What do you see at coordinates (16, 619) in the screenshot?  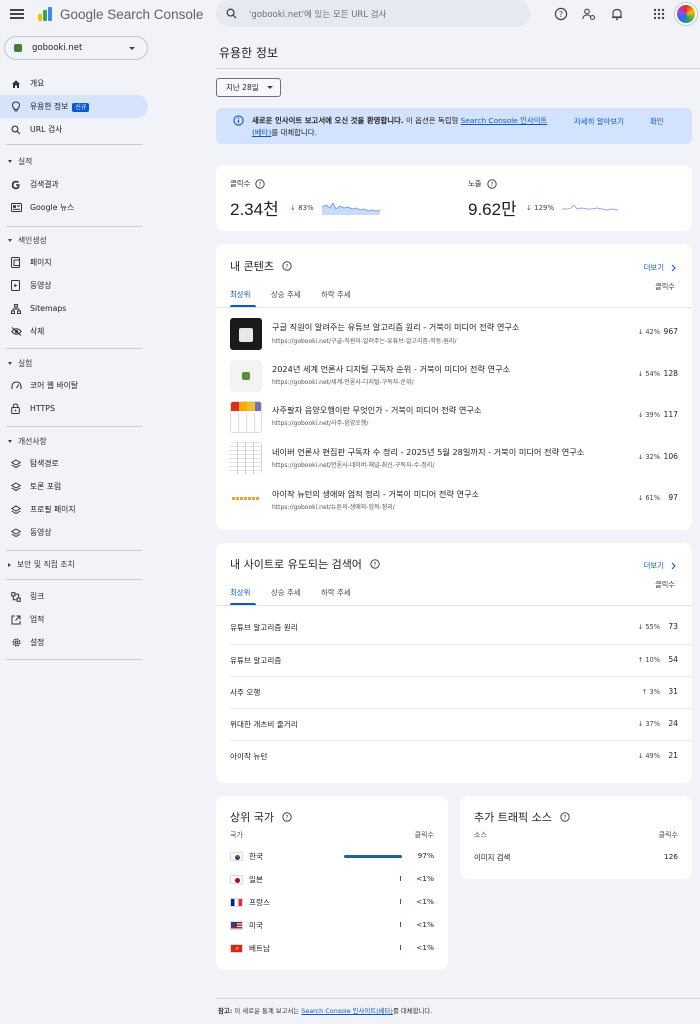 I see `external-icon` at bounding box center [16, 619].